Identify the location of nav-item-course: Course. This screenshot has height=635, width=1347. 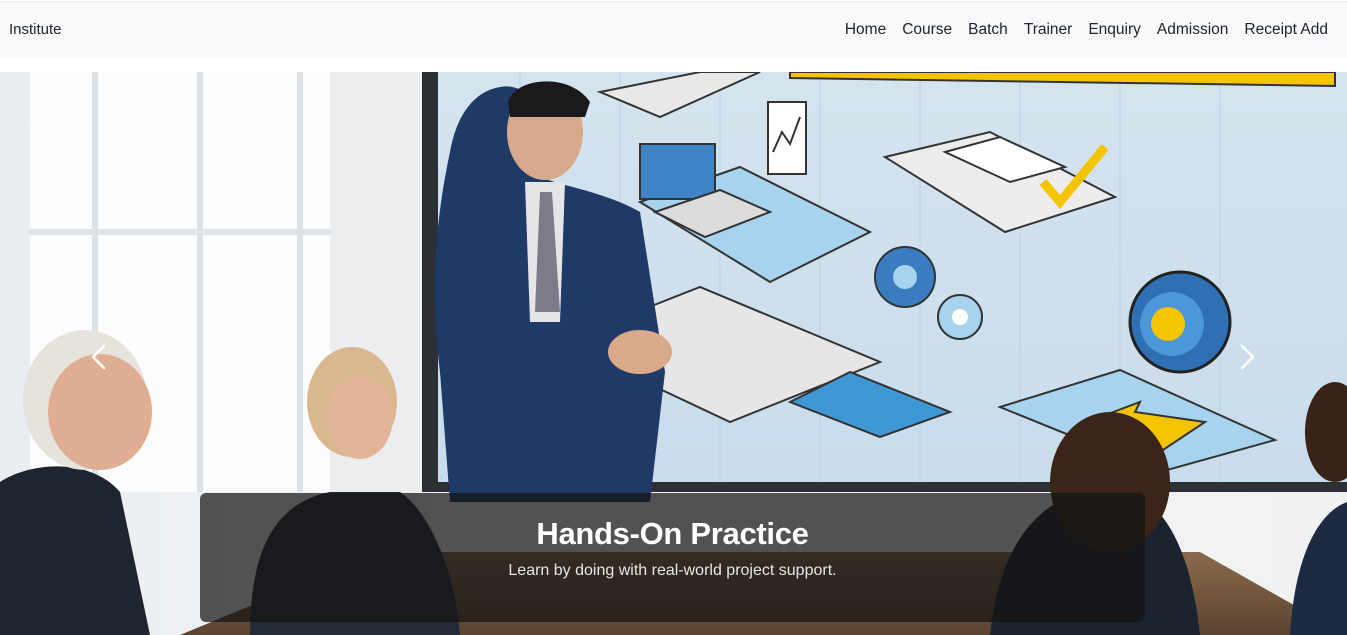
(927, 30).